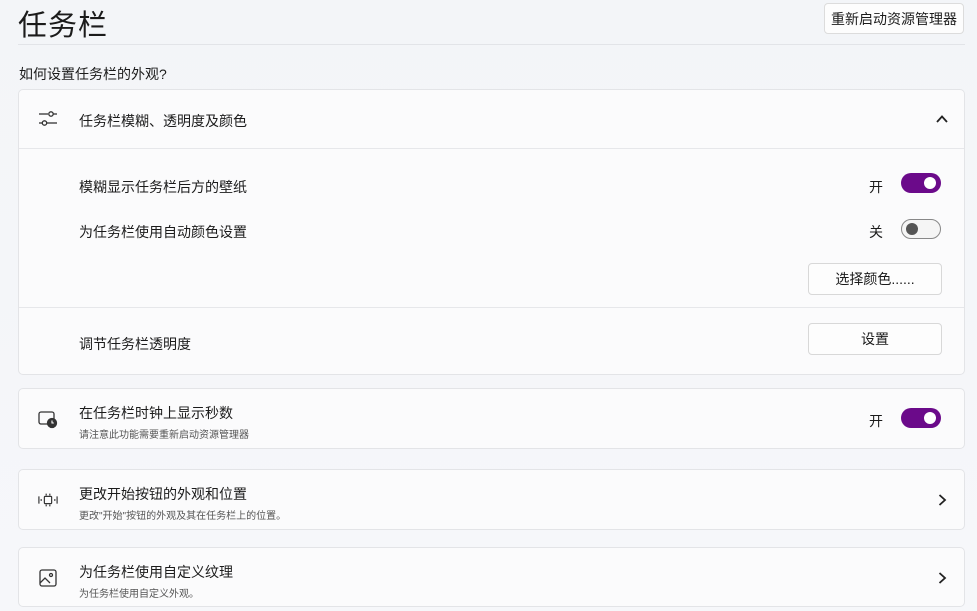 The width and height of the screenshot is (977, 611). What do you see at coordinates (48, 119) in the screenshot?
I see `sliders-icon` at bounding box center [48, 119].